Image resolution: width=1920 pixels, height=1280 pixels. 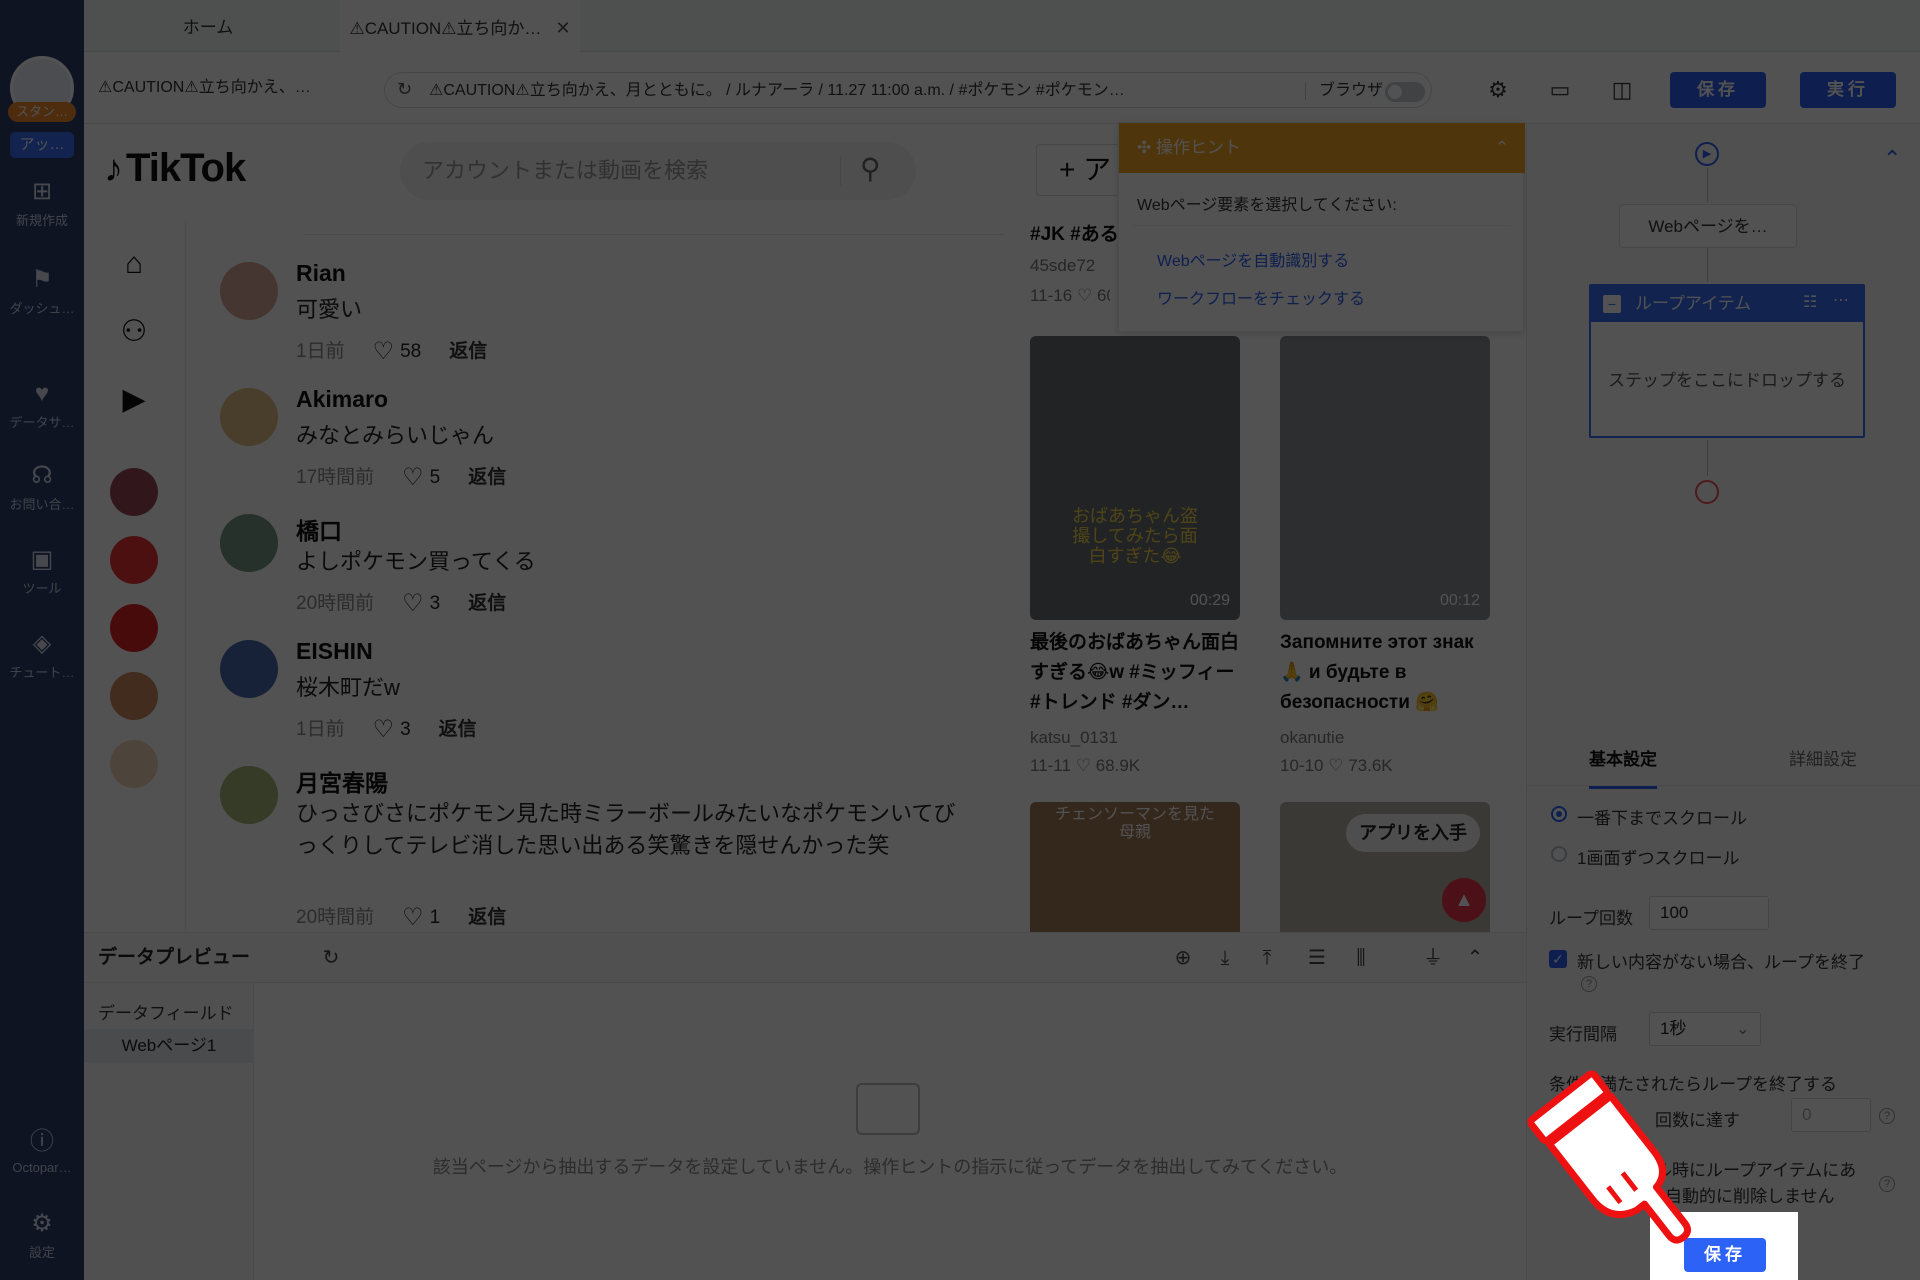 I want to click on column-view-icon: ⫼, so click(x=1361, y=958).